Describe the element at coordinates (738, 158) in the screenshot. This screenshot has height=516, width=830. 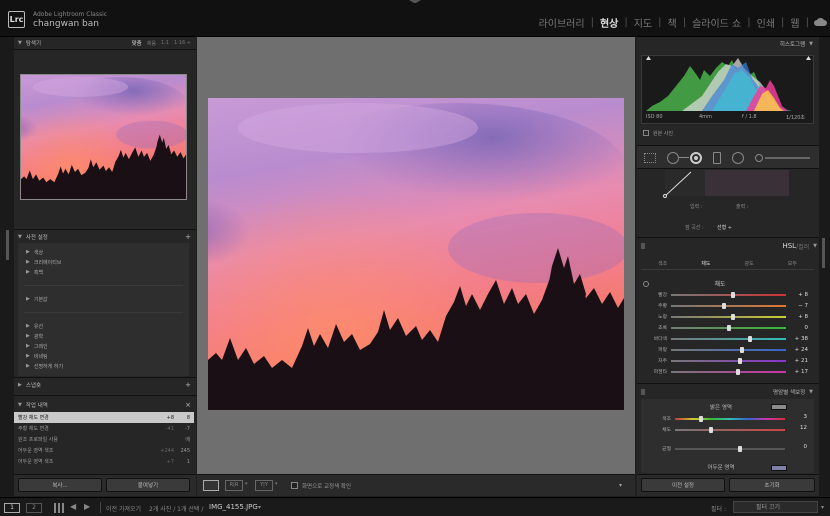
I see `radial-filter-icon` at that location.